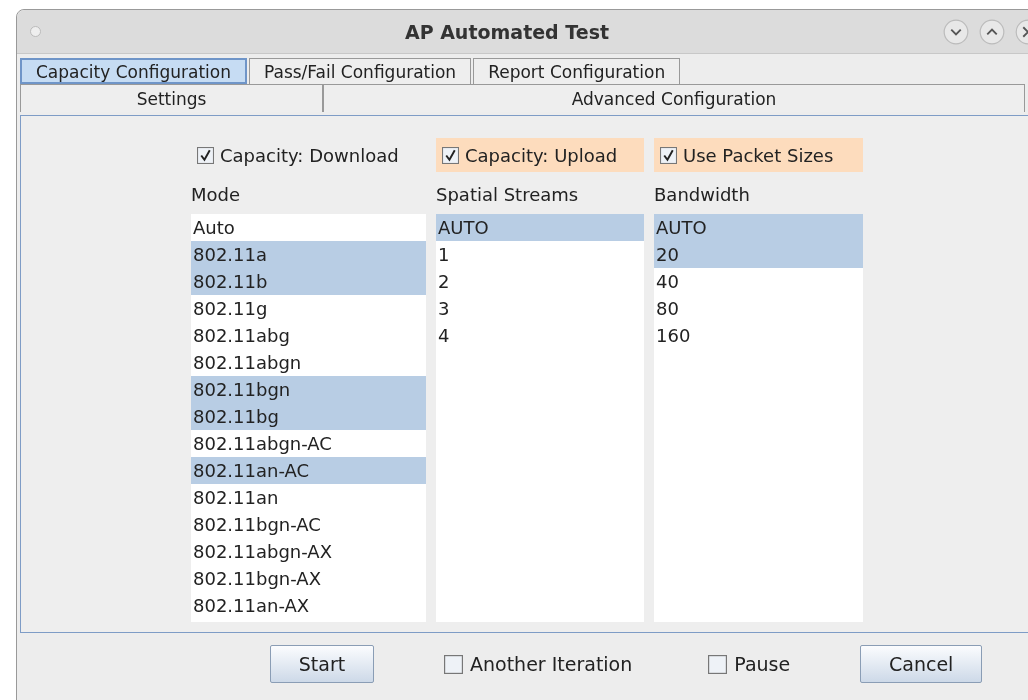 The width and height of the screenshot is (1028, 700). I want to click on window-title: AP Automated Test, so click(507, 31).